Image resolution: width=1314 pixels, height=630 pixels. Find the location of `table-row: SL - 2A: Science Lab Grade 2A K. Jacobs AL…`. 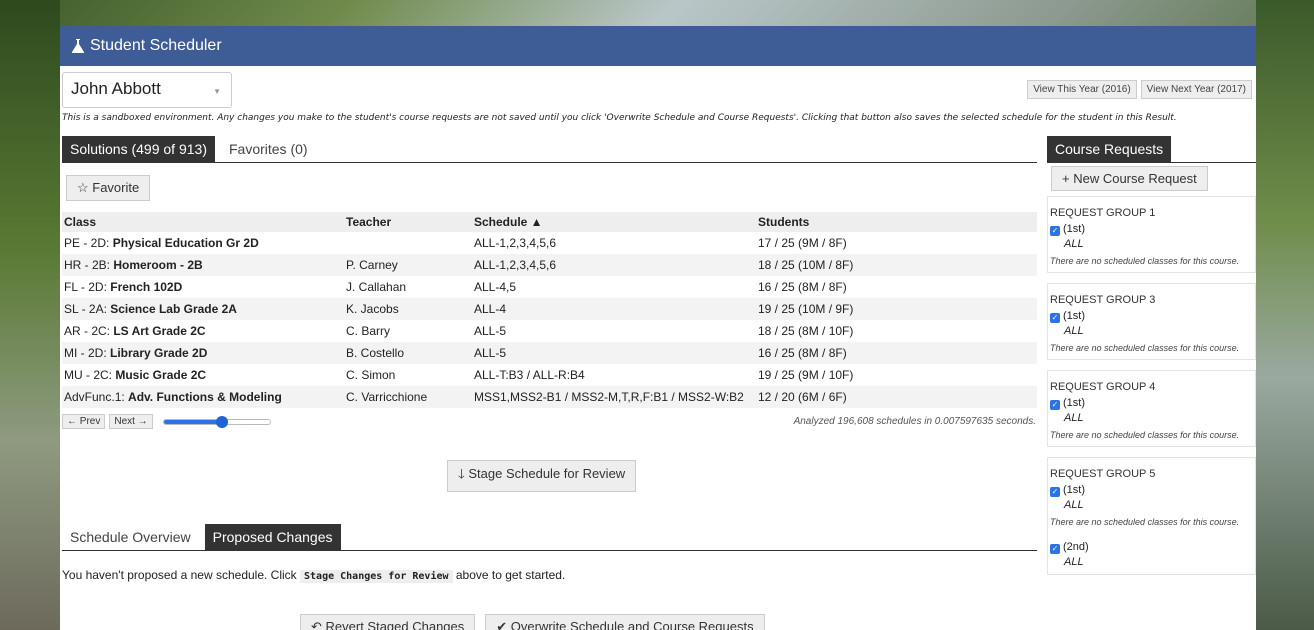

table-row: SL - 2A: Science Lab Grade 2A K. Jacobs AL… is located at coordinates (549, 309).